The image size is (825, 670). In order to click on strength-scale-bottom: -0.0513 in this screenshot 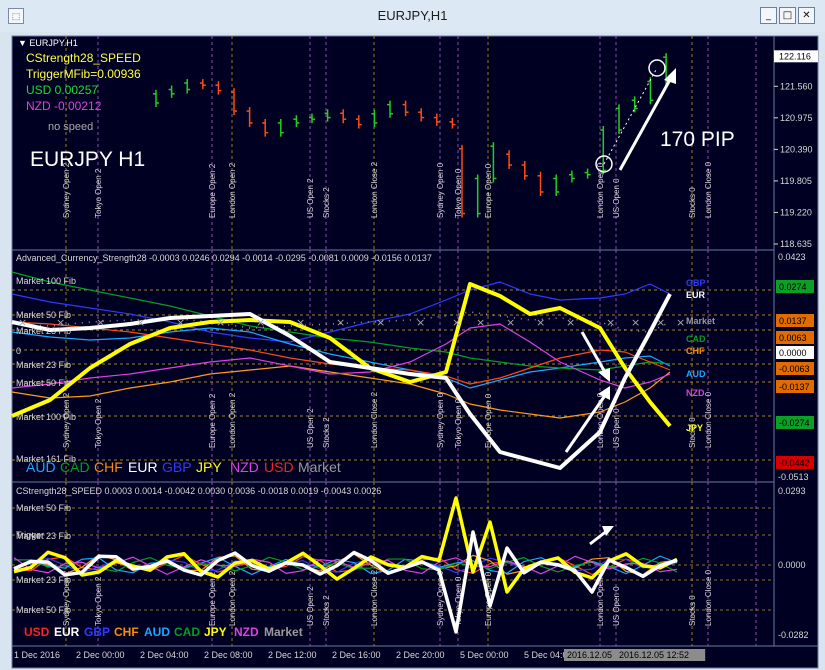, I will do `click(793, 477)`.